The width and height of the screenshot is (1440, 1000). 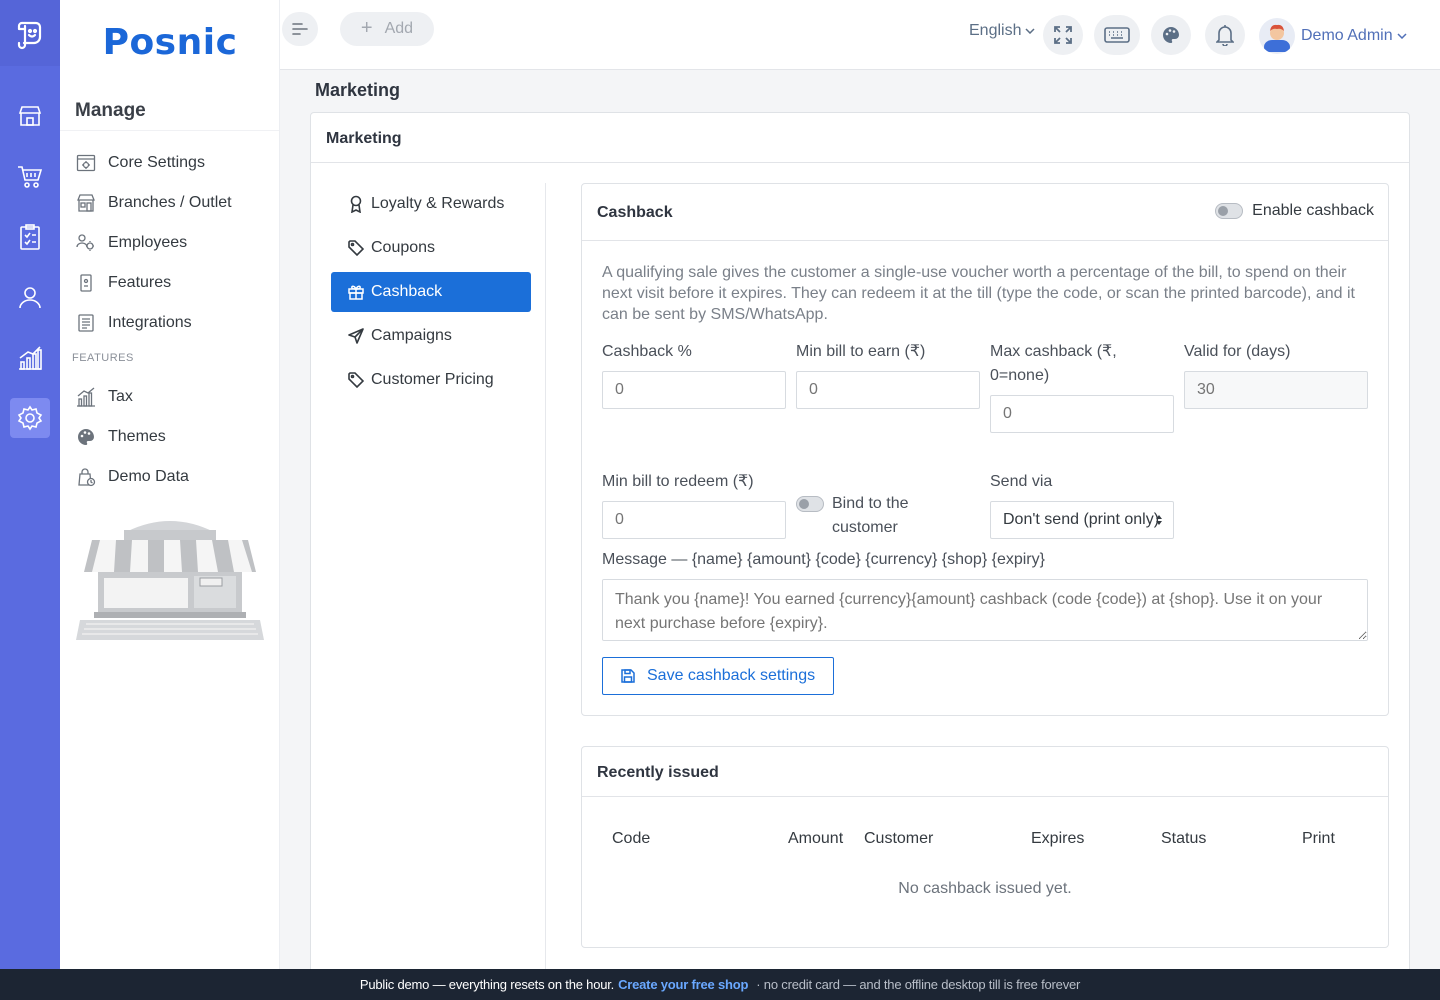 I want to click on sidebar-item-employees: Employees, so click(x=131, y=243).